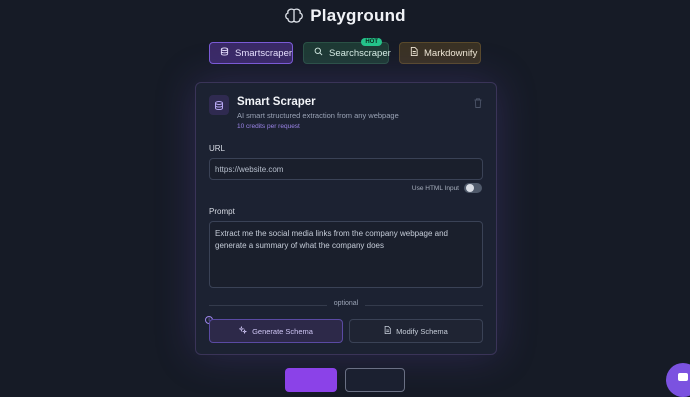  Describe the element at coordinates (435, 188) in the screenshot. I see `toggle-label: Use HTML Input` at that location.